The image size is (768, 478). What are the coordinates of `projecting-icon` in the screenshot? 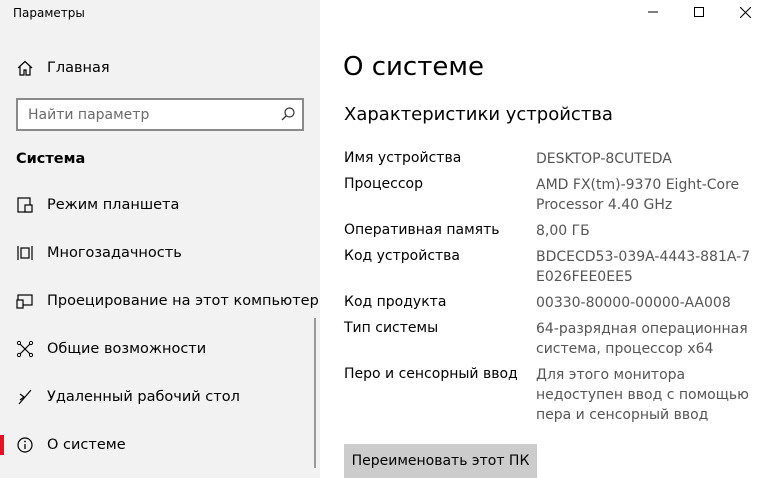 It's located at (25, 301).